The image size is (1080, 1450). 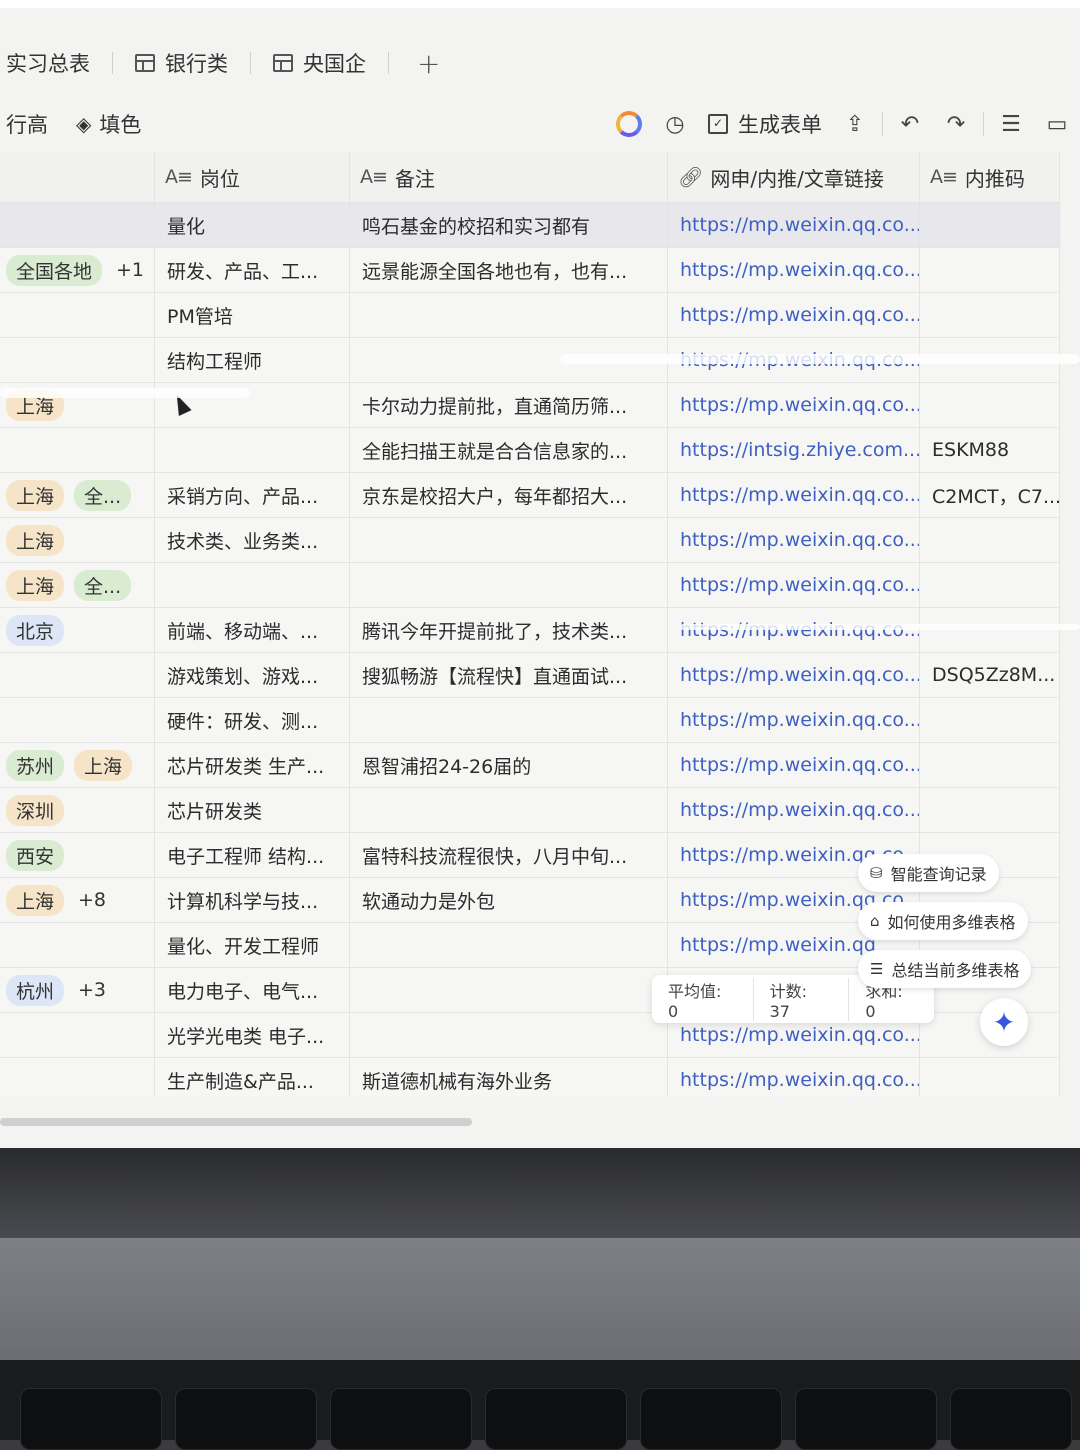 What do you see at coordinates (319, 63) in the screenshot?
I see `tab-soe: 央国企` at bounding box center [319, 63].